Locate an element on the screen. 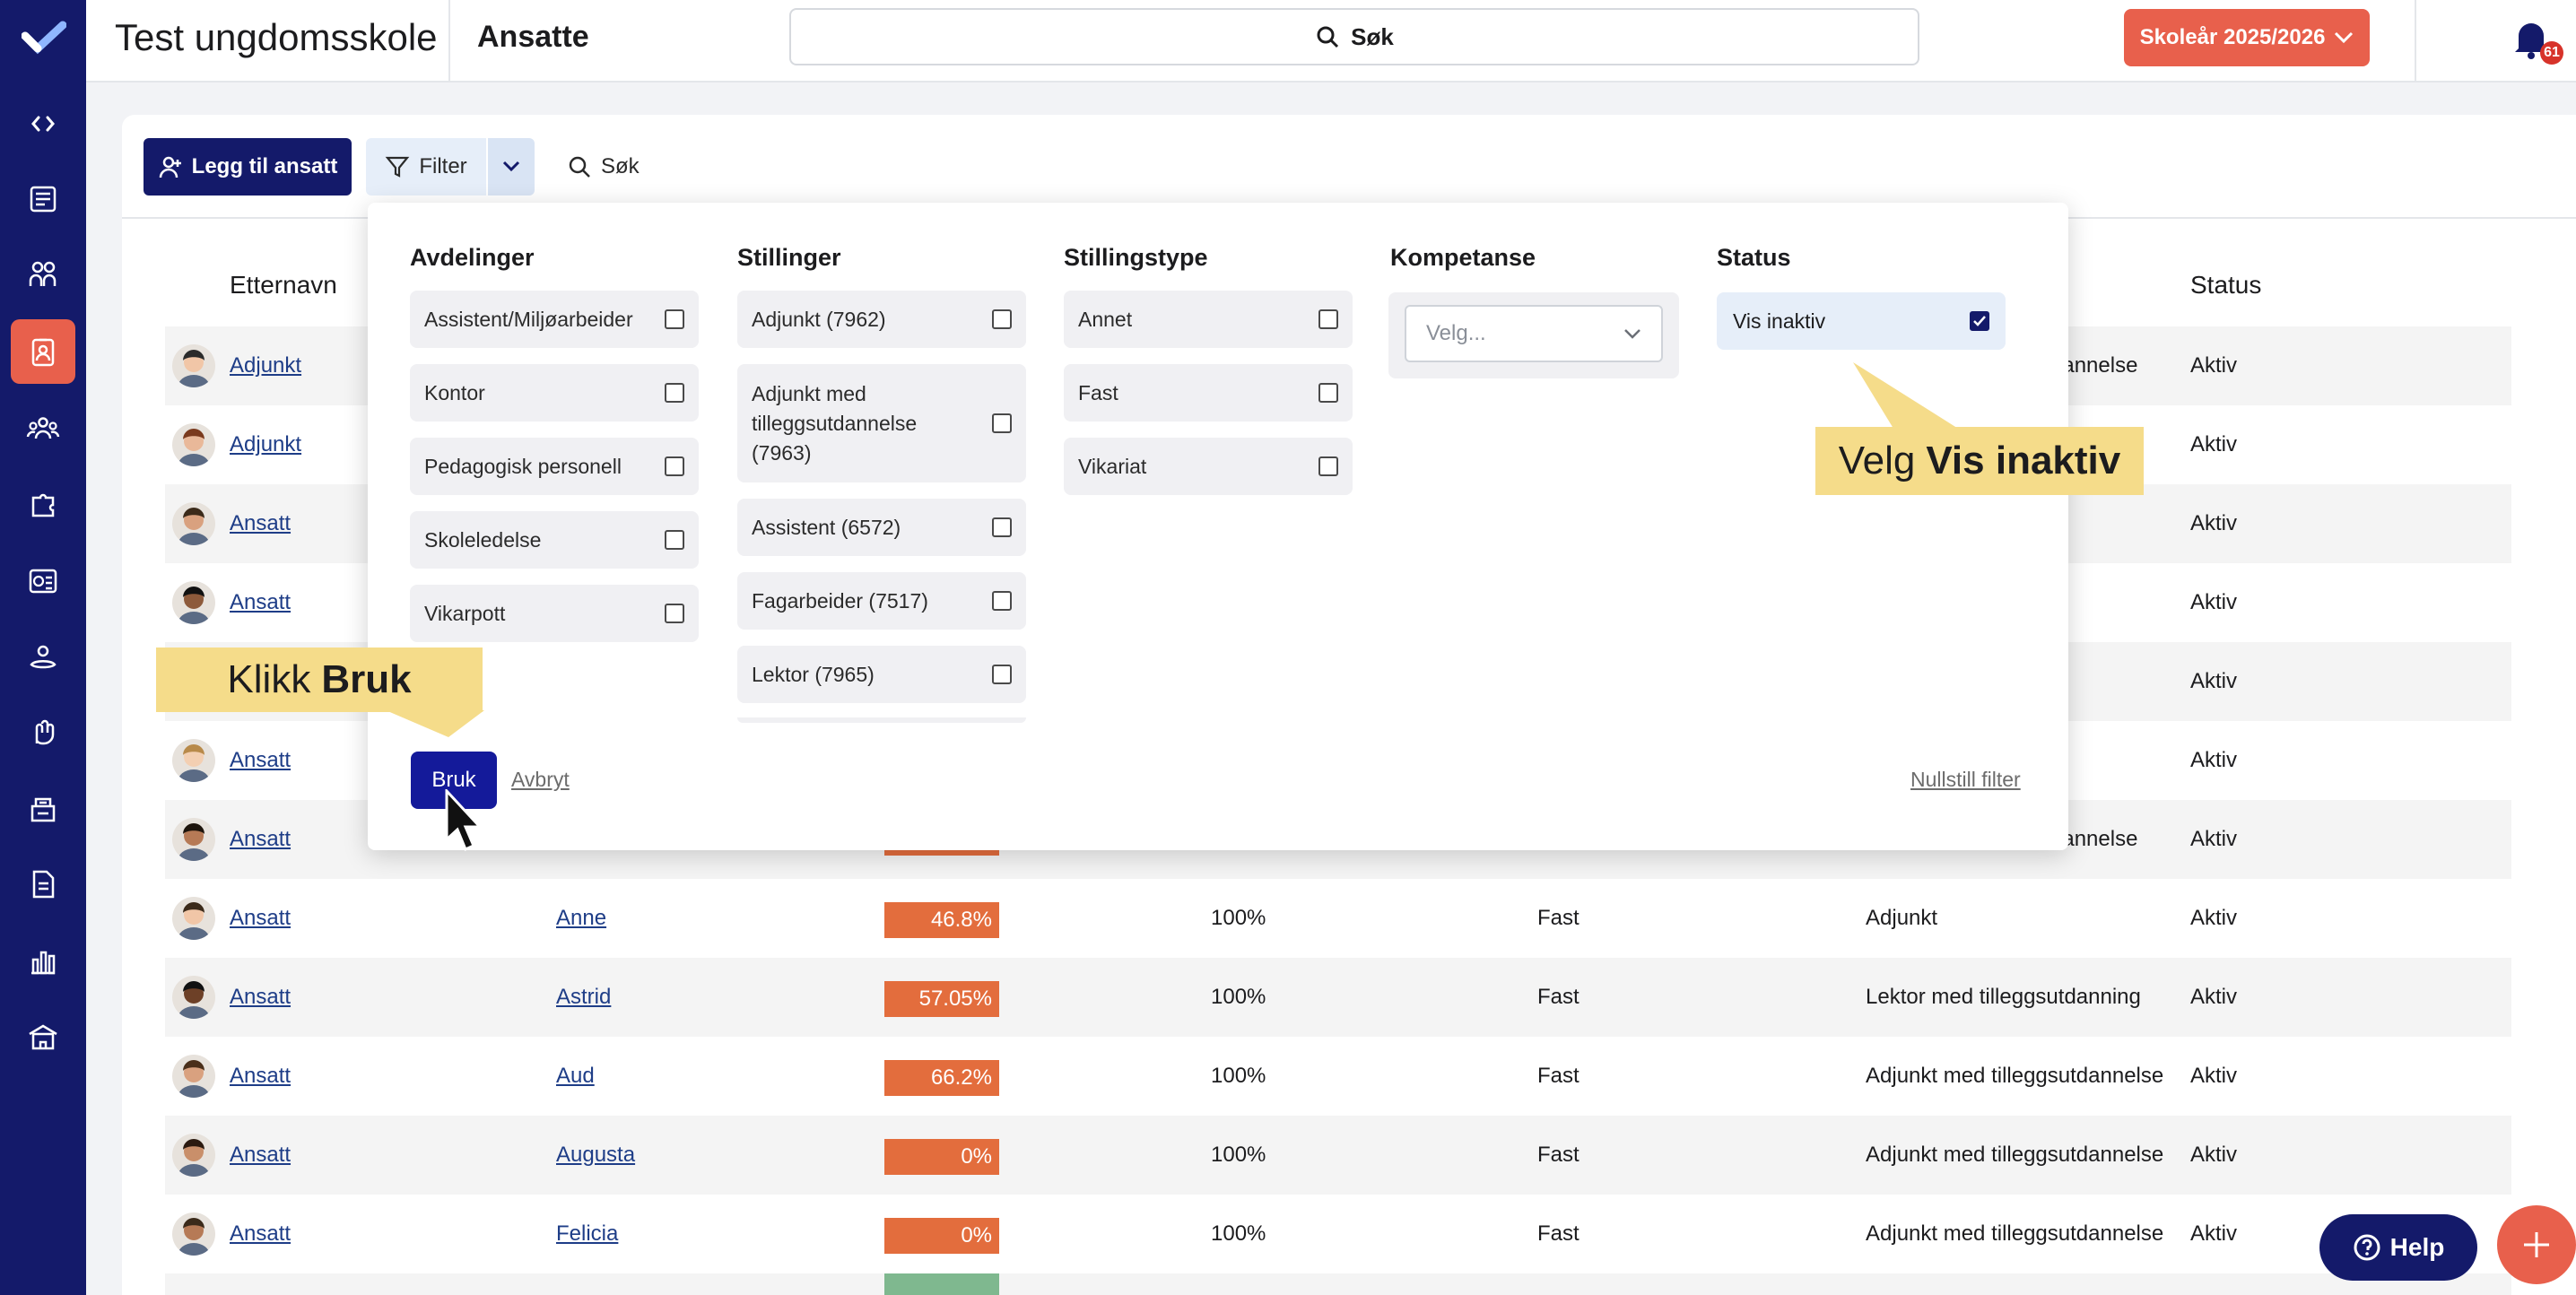  competence: Adjunkt med tilleggsutdannelse is located at coordinates (2015, 1233).